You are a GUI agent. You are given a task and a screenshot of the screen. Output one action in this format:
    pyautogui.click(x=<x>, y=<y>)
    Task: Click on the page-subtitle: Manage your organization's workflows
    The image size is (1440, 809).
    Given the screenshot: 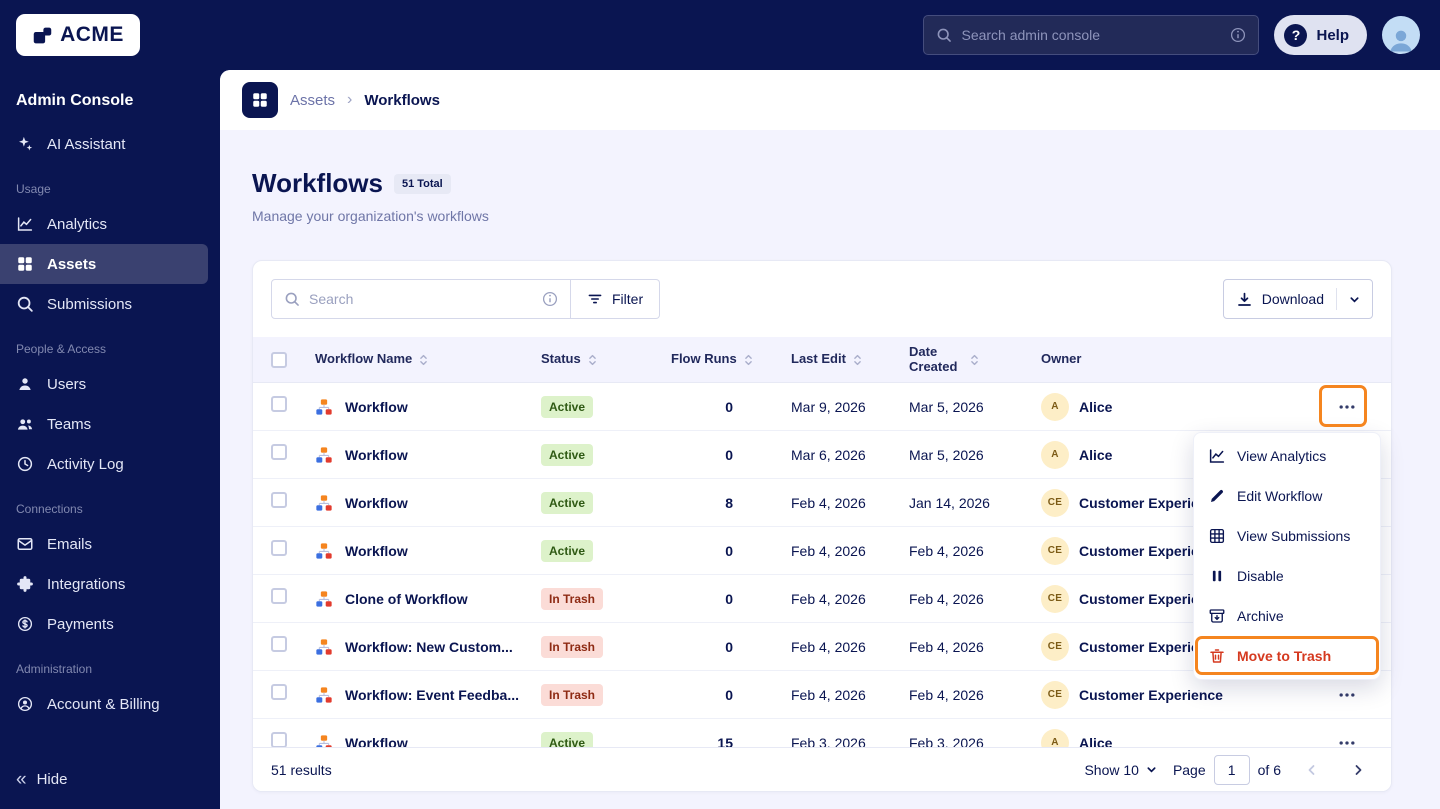 What is the action you would take?
    pyautogui.click(x=370, y=216)
    